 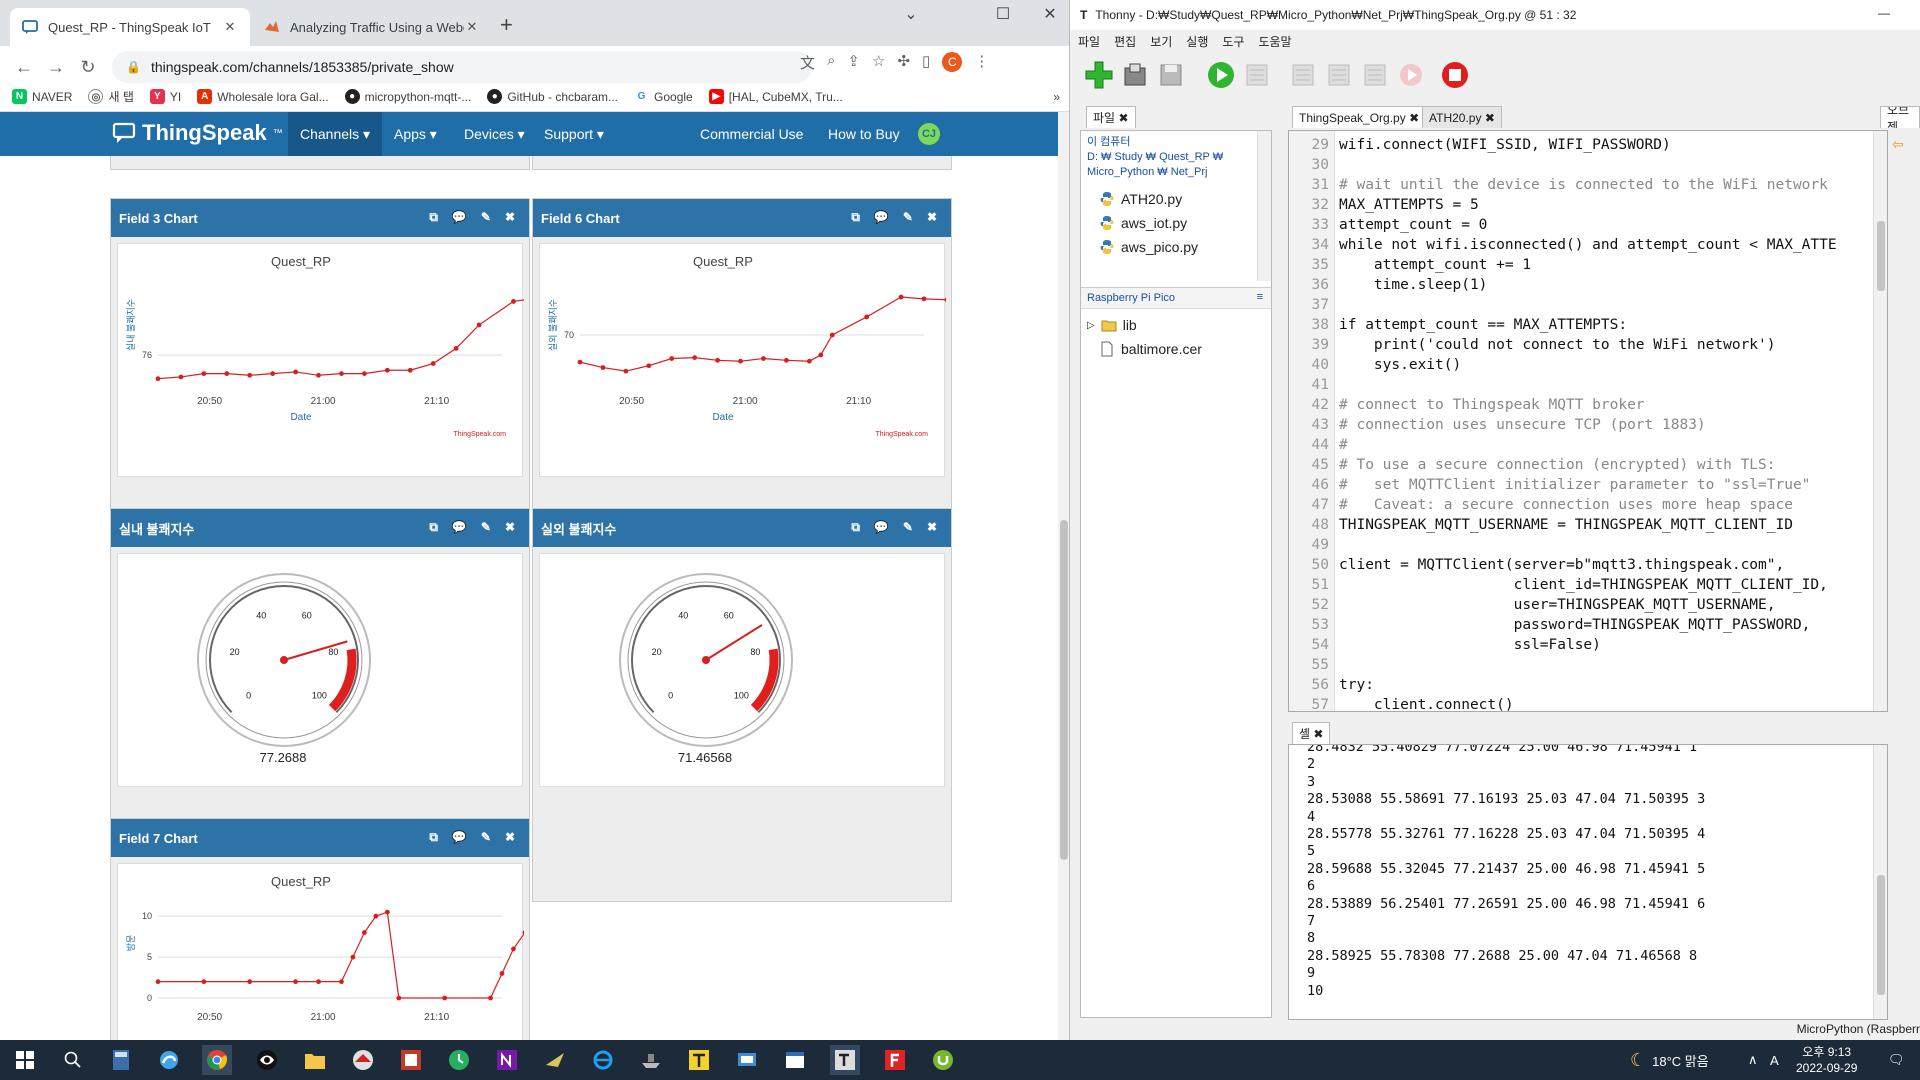 I want to click on app-ship-icon, so click(x=651, y=1060).